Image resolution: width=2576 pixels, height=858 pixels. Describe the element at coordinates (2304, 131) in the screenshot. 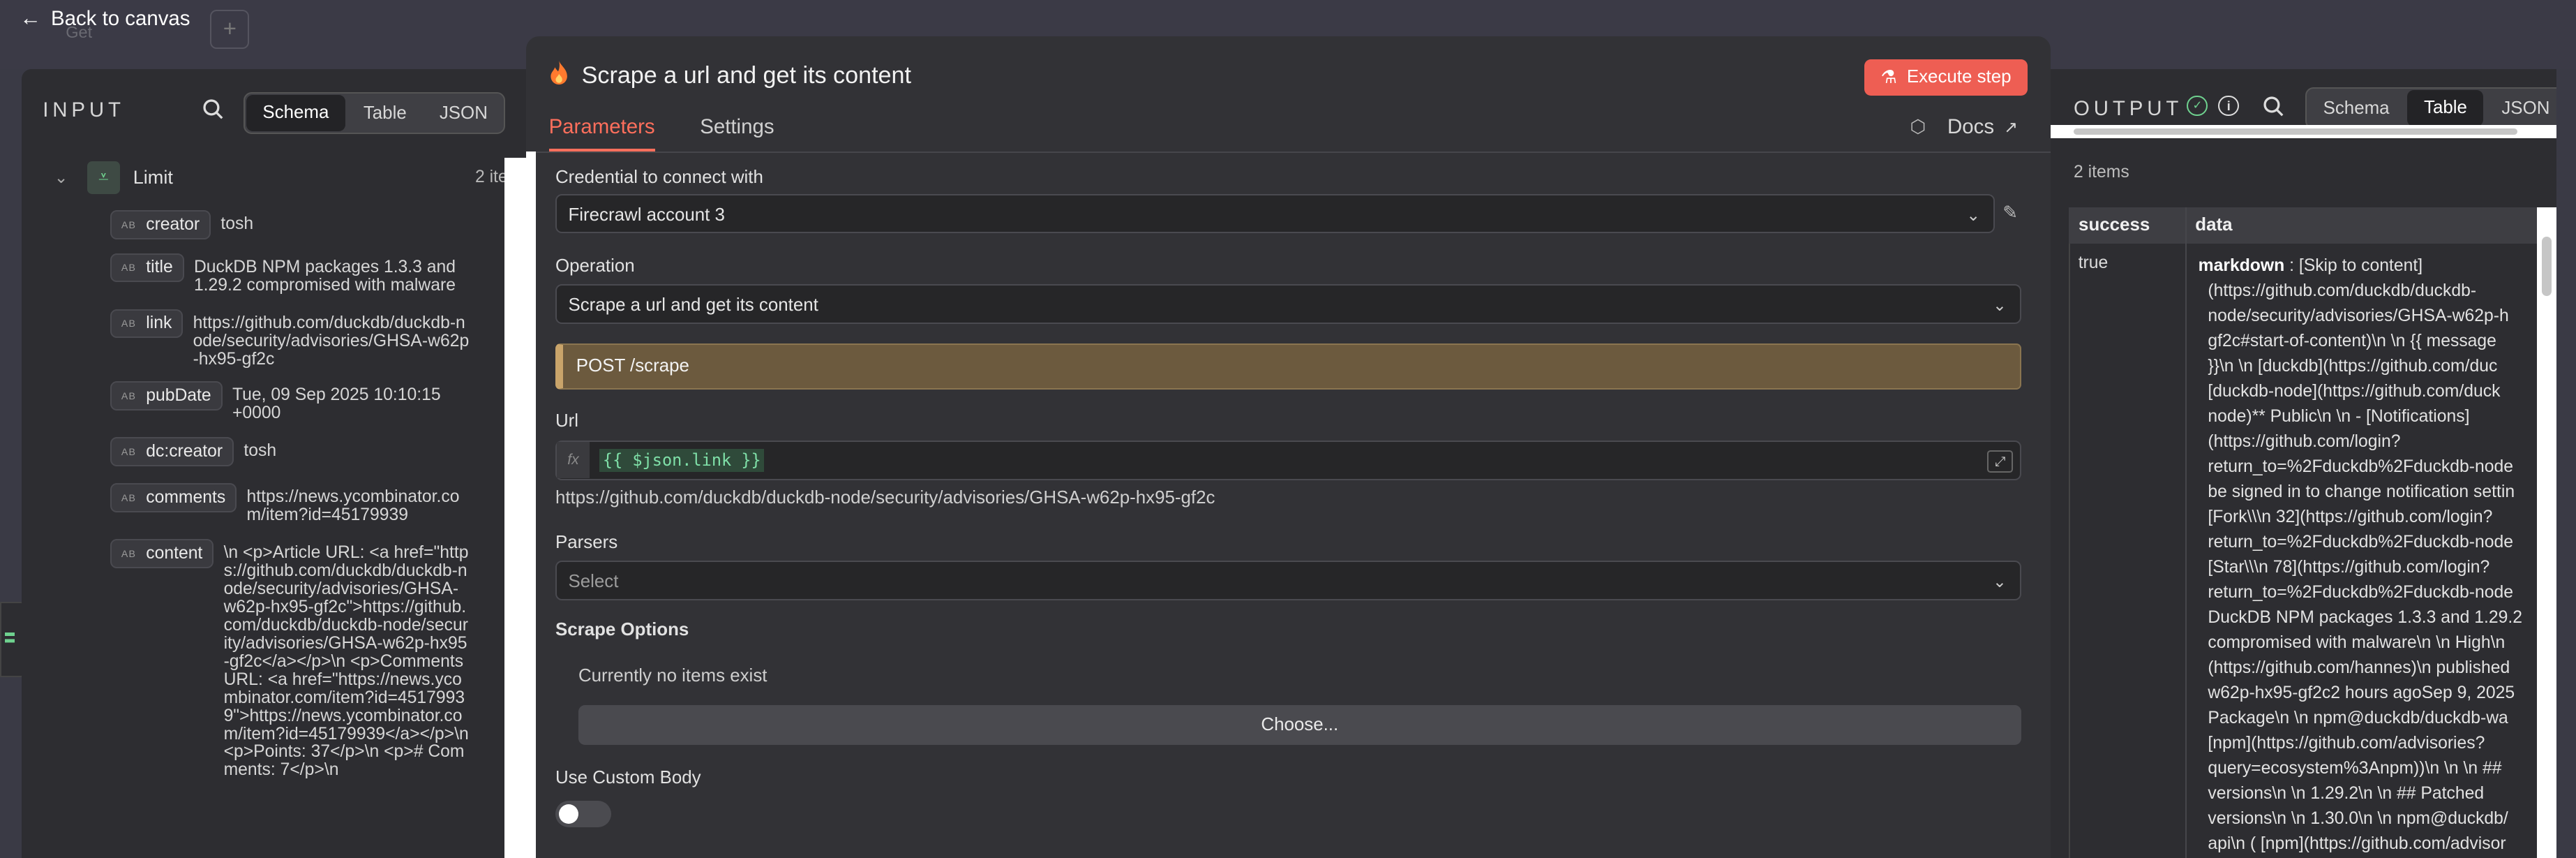

I see `output-horizontal-scrollbar` at that location.